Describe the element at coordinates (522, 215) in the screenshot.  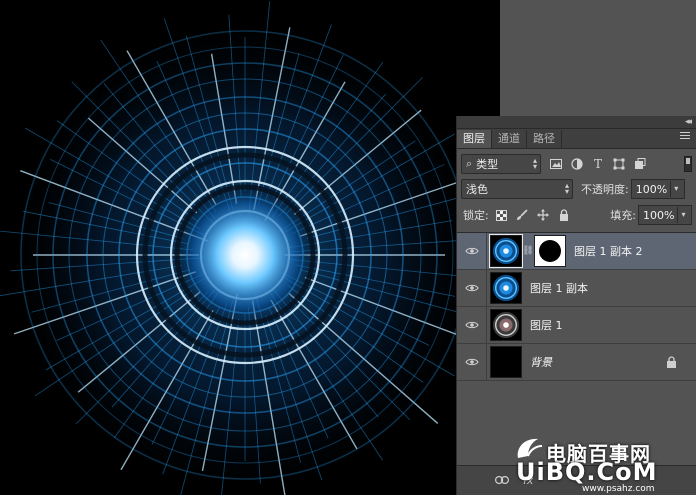
I see `lock-paint-icon` at that location.